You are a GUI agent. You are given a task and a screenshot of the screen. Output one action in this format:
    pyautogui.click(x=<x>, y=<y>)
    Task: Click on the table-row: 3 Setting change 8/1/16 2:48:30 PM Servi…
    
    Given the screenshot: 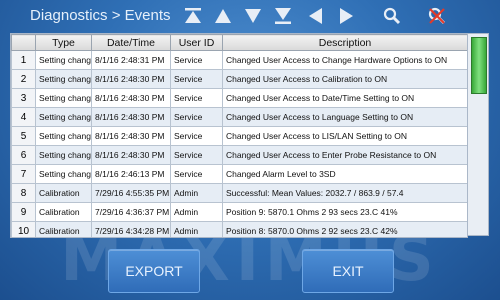 What is the action you would take?
    pyautogui.click(x=239, y=98)
    